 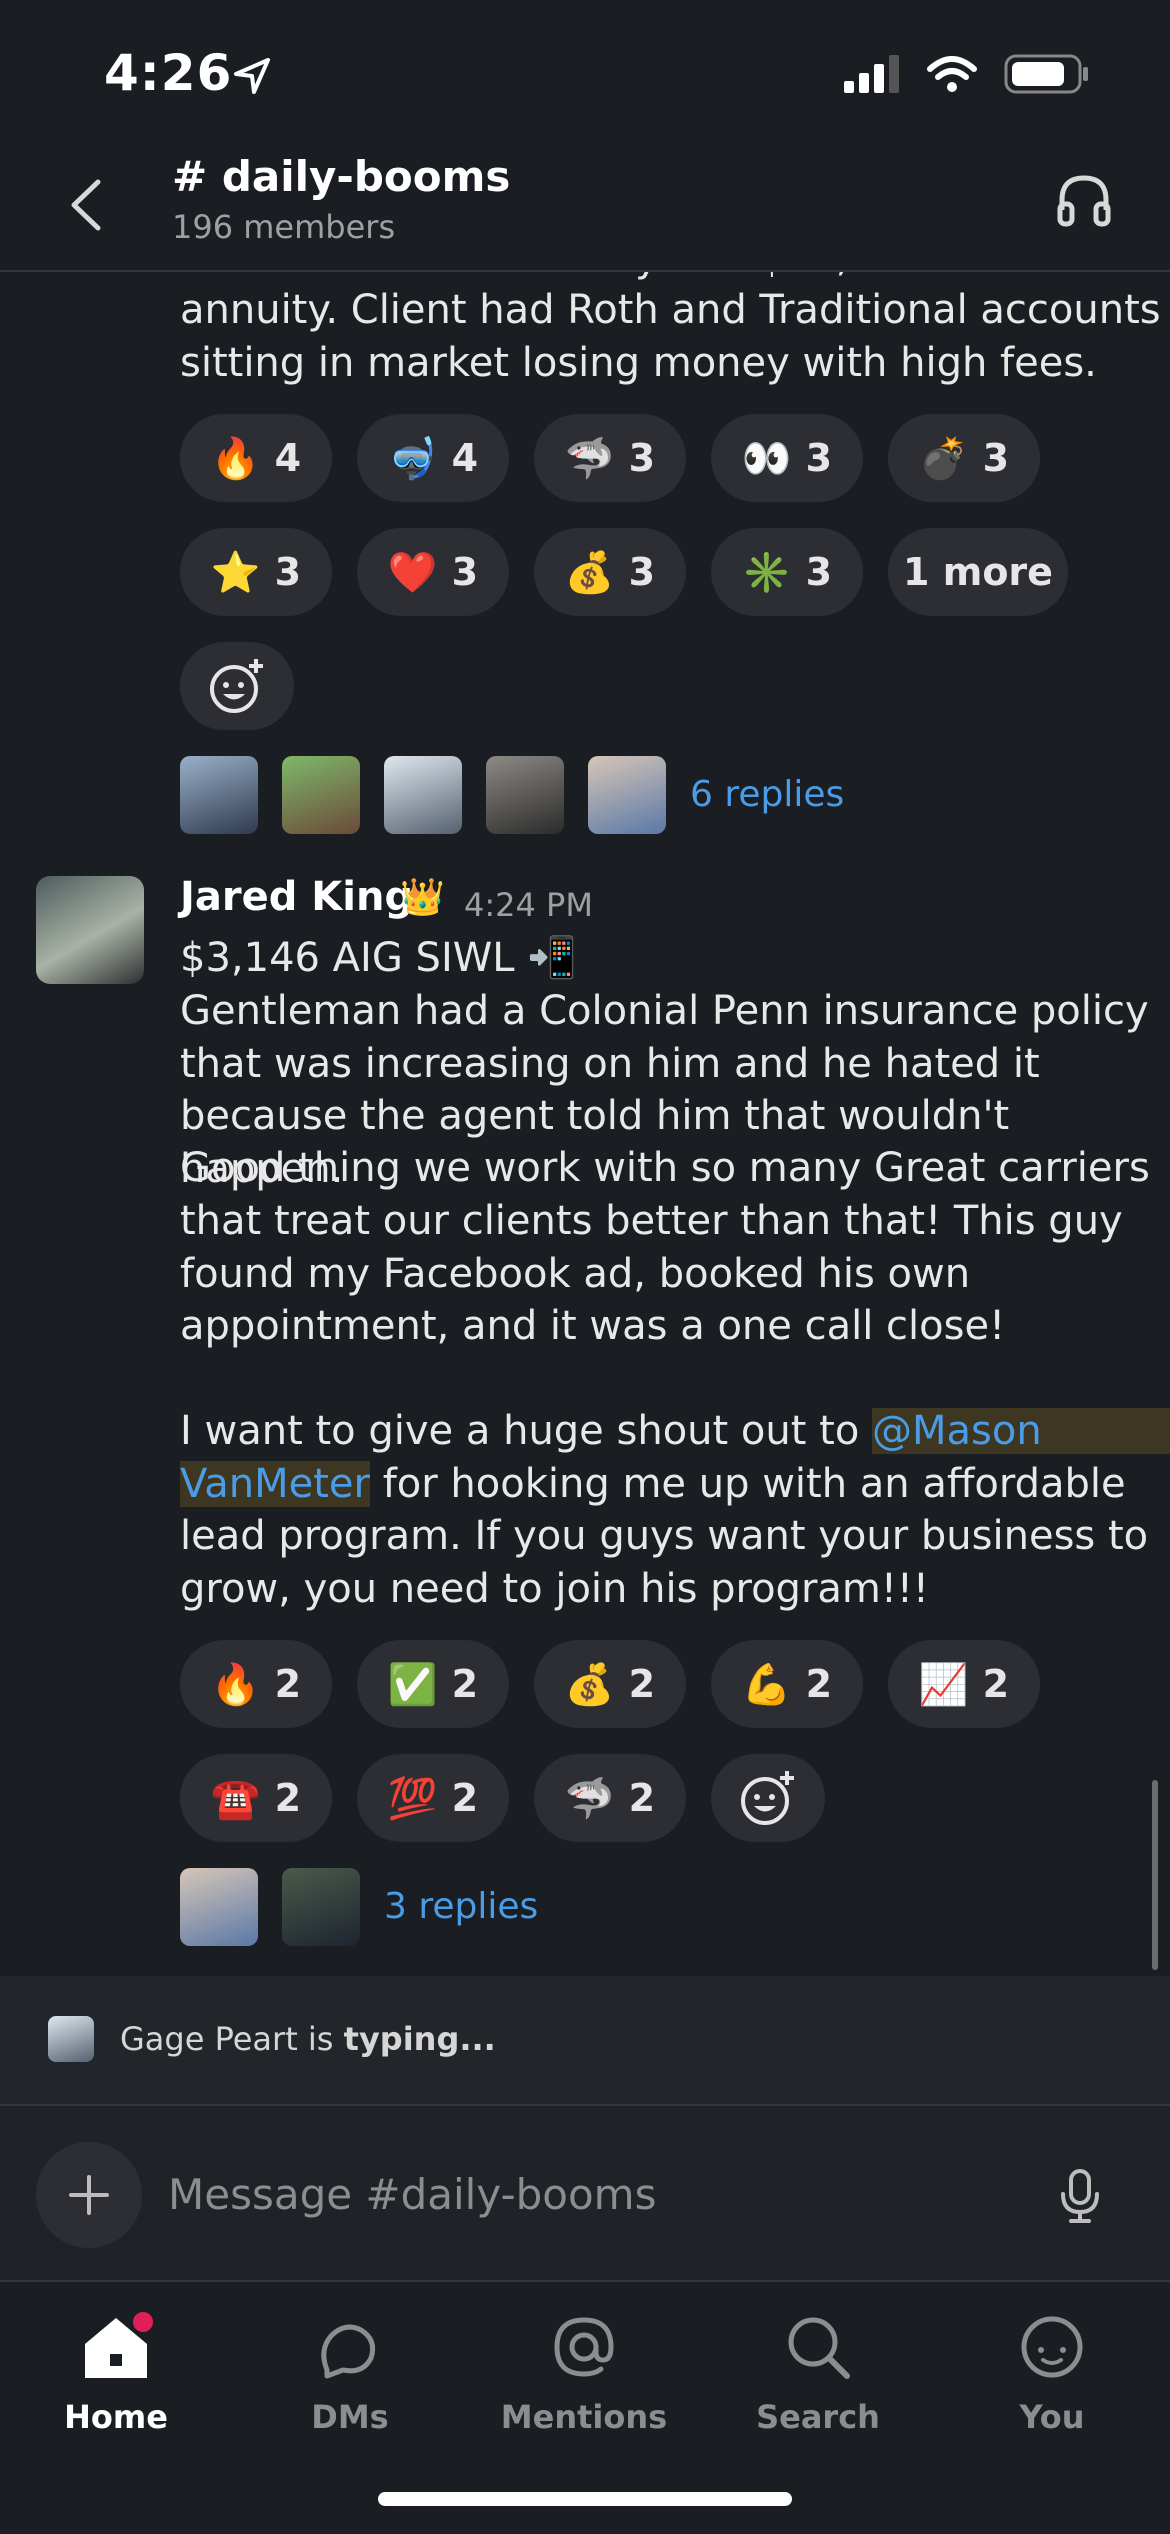 I want to click on reaction-pill: 🦈 2, so click(x=610, y=1798).